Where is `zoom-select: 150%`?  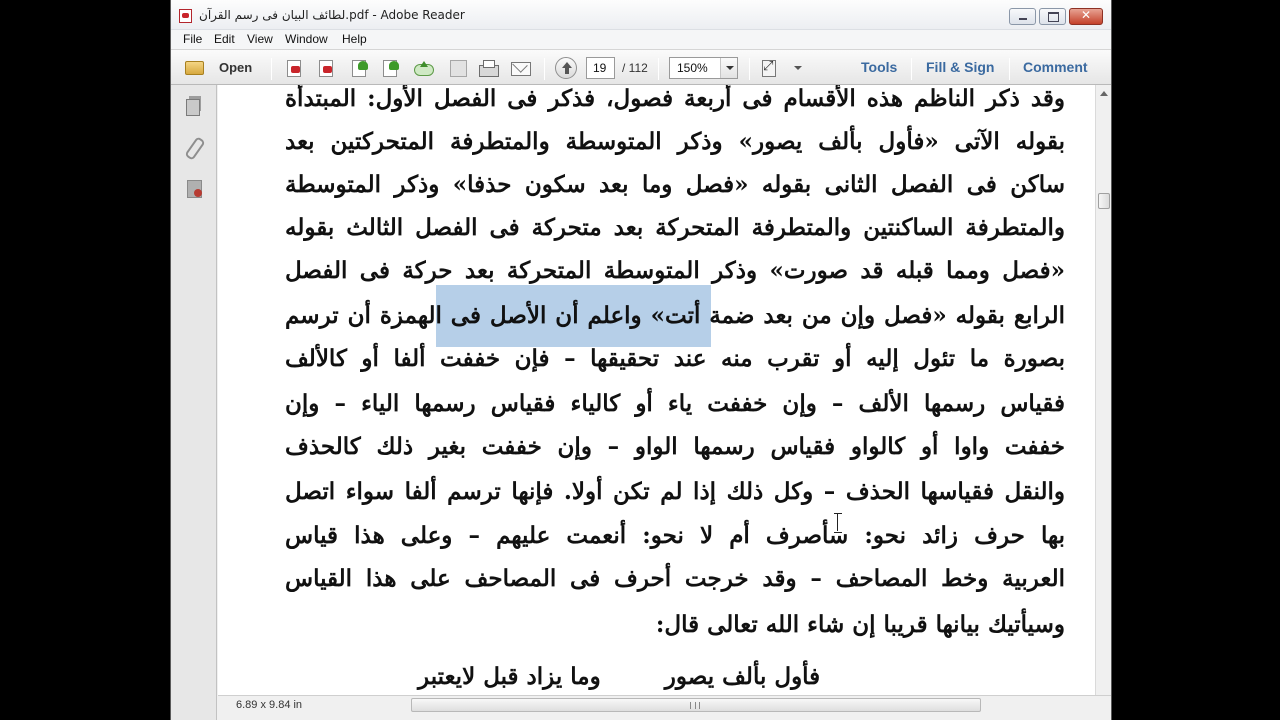 zoom-select: 150% is located at coordinates (703, 68).